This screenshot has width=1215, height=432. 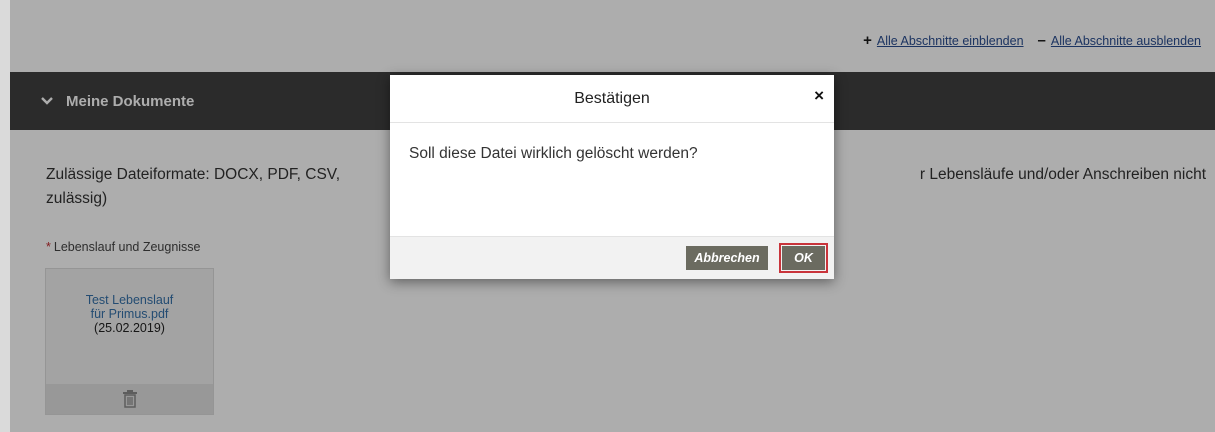 What do you see at coordinates (727, 258) in the screenshot?
I see `cancel-button: Abbrechen` at bounding box center [727, 258].